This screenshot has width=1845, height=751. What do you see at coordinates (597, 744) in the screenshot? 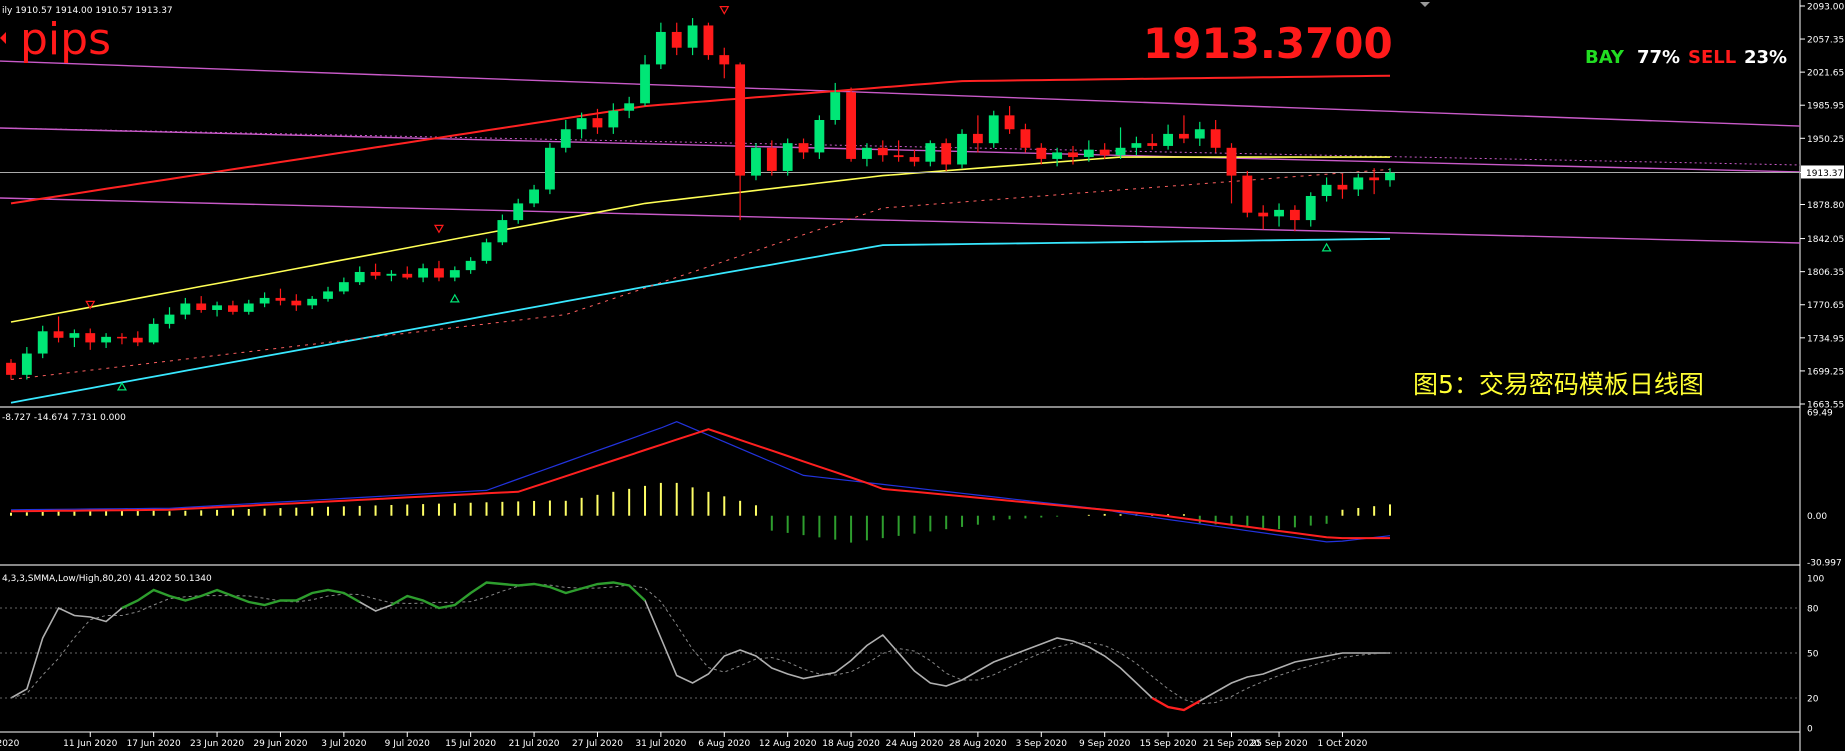
I see `x-tick-label: 27 Jul 2020` at bounding box center [597, 744].